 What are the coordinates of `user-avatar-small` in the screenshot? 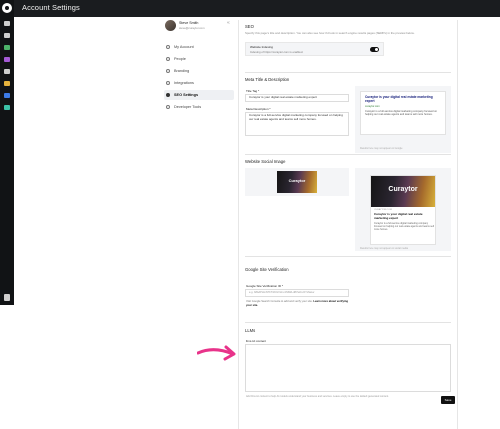 It's located at (7, 297).